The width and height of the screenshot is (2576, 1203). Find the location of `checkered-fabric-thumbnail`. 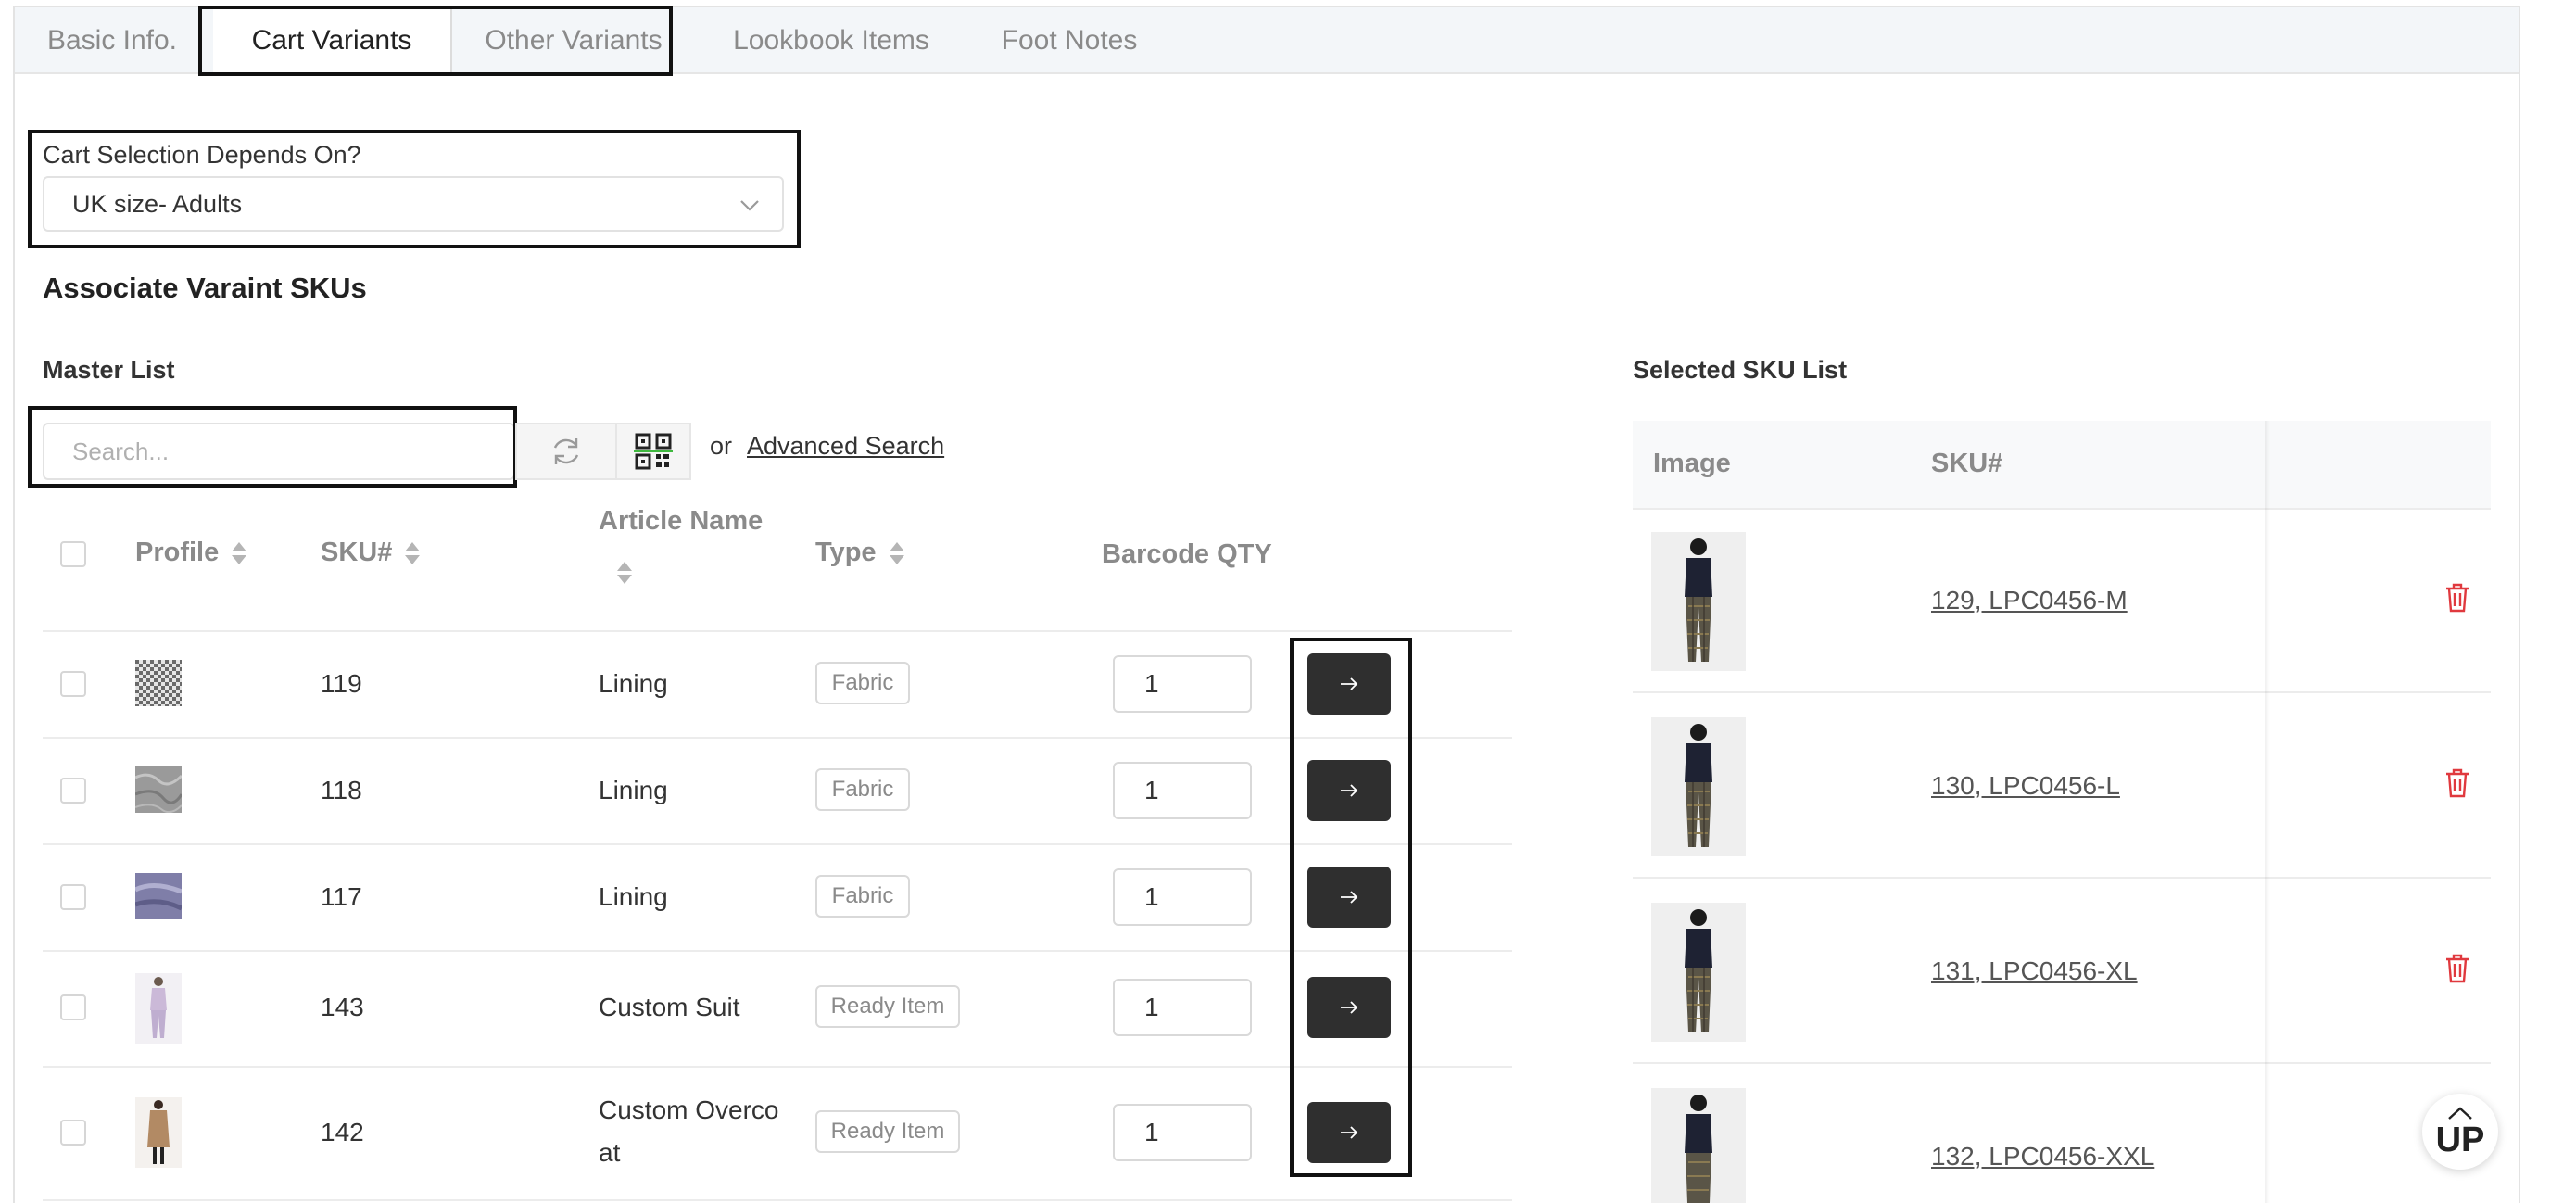

checkered-fabric-thumbnail is located at coordinates (158, 683).